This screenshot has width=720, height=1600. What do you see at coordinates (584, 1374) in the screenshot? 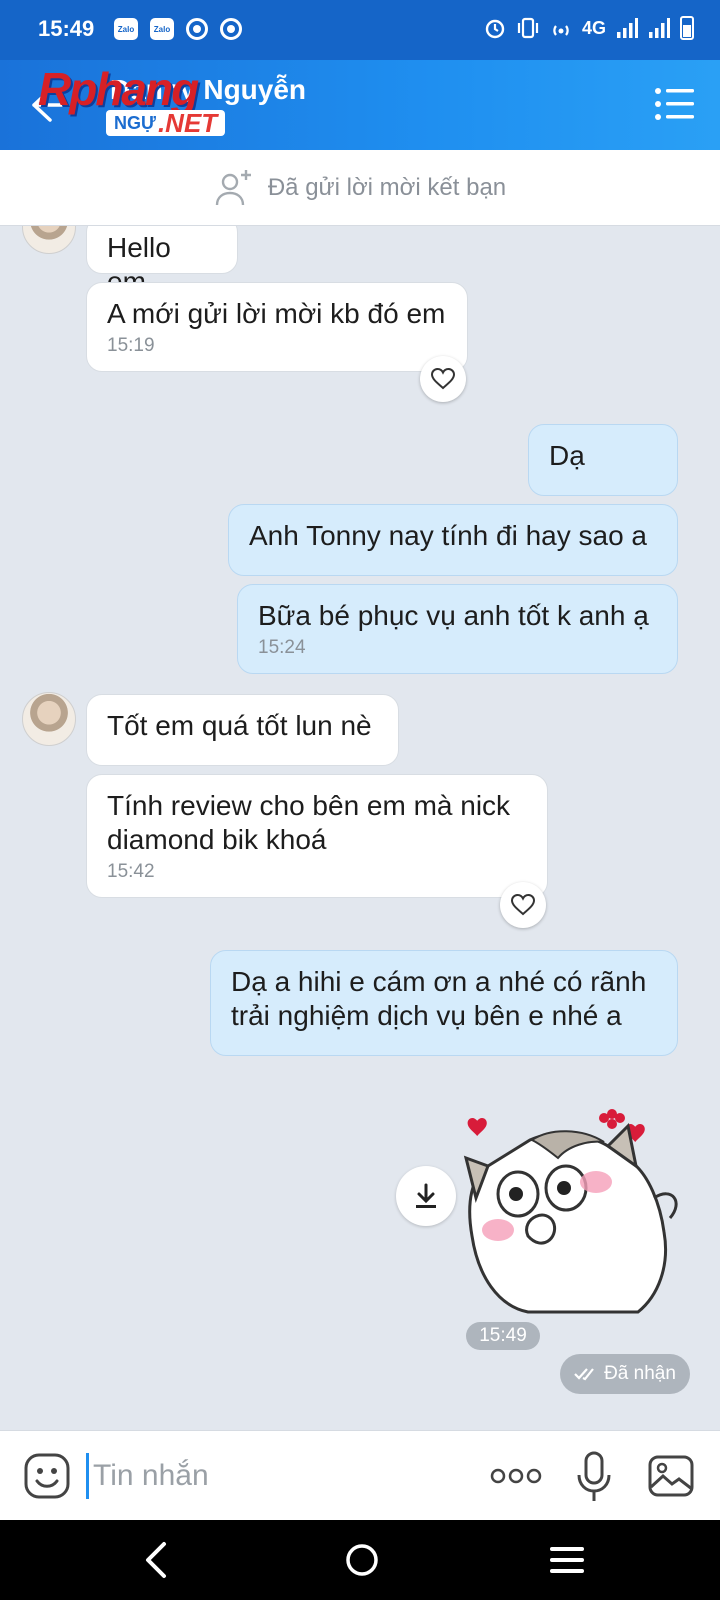
I see `double-check-icon` at bounding box center [584, 1374].